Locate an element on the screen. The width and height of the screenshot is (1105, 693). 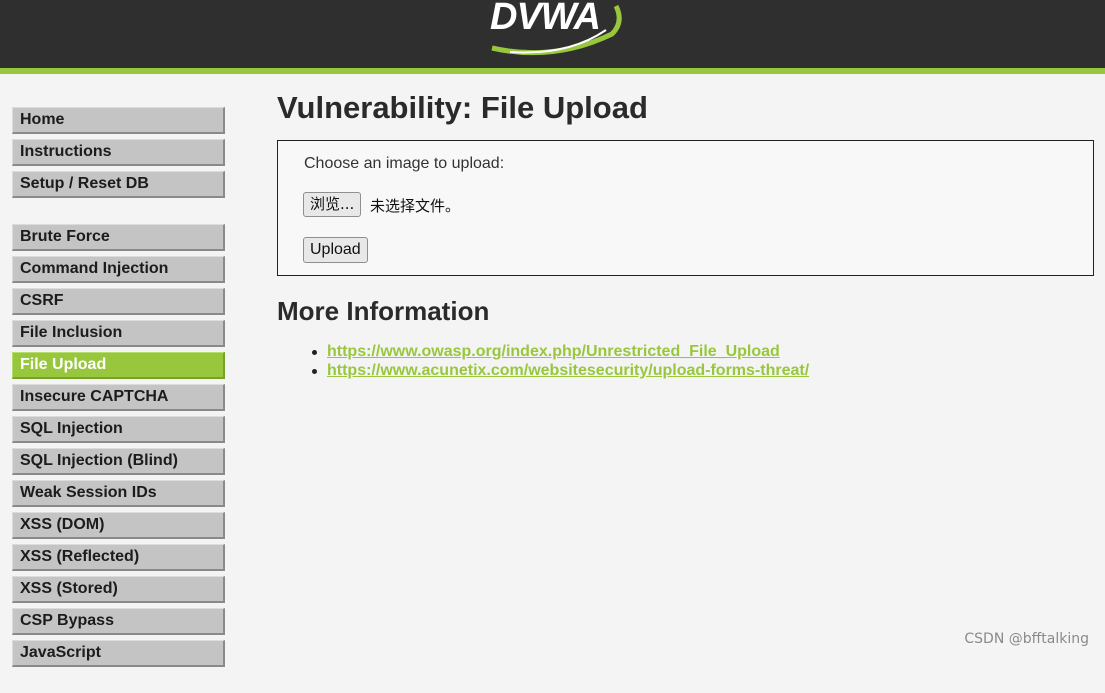
page-title: Vulnerability: File Upload is located at coordinates (462, 107).